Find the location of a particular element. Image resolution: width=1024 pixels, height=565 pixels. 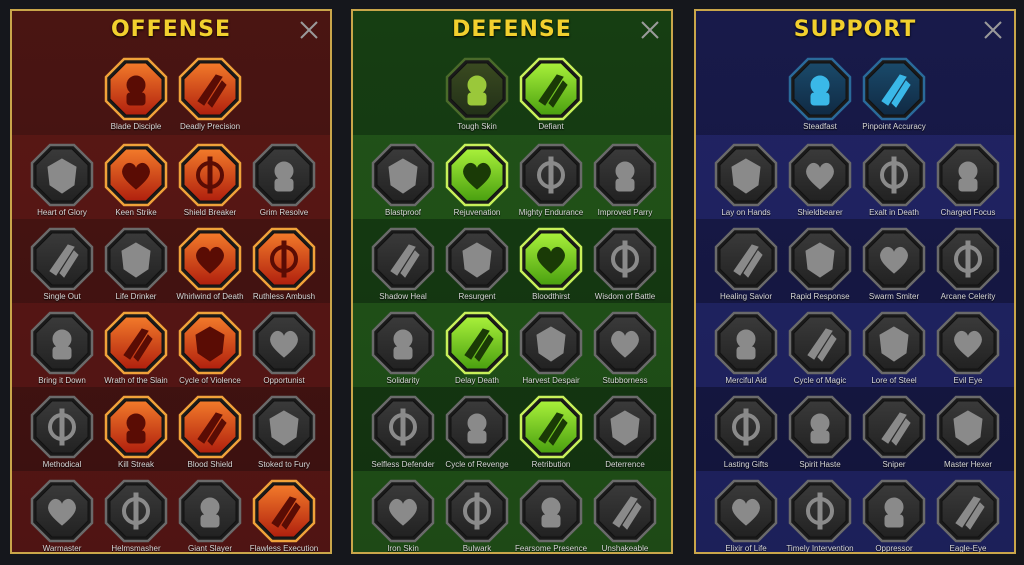

skill-shield-breaker: Shield Breaker is located at coordinates (210, 180).